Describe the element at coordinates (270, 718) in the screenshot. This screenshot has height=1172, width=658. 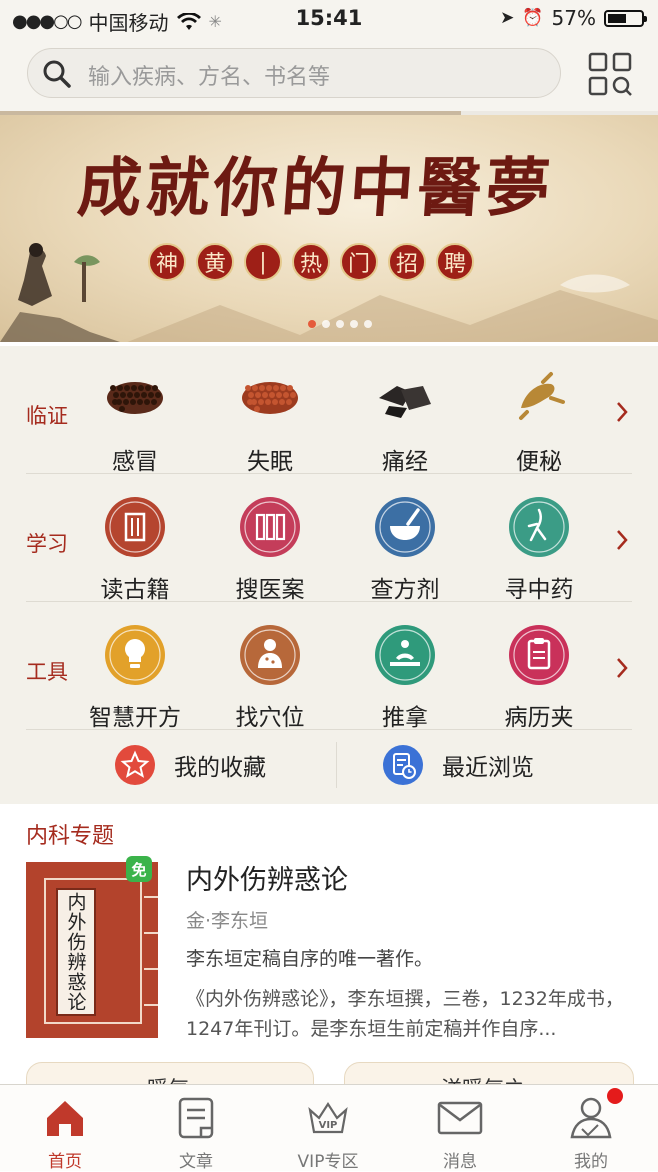
I see `category-item-label: 找穴位` at that location.